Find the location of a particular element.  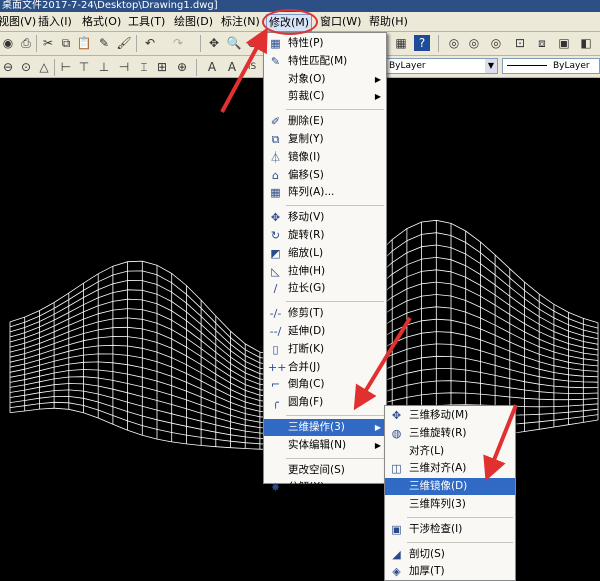

modify_menu-item-7: ⏃ 镜像(I) is located at coordinates (325, 157).